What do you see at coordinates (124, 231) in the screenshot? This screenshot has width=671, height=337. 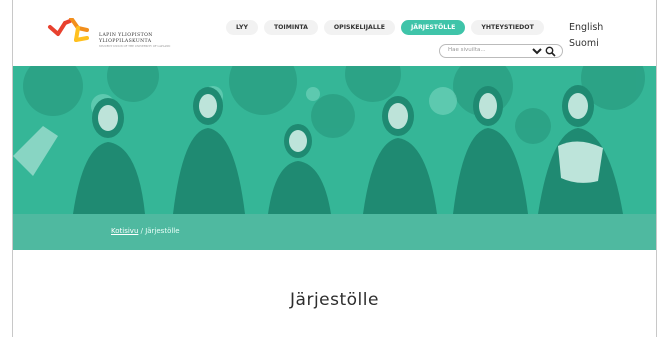 I see `breadcrumb-home-link: Kotisivu` at bounding box center [124, 231].